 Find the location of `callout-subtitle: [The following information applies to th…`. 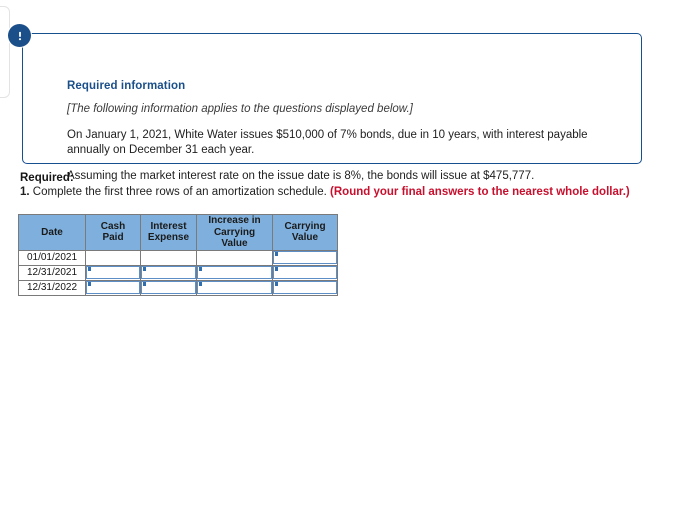

callout-subtitle: [The following information applies to th… is located at coordinates (240, 109).